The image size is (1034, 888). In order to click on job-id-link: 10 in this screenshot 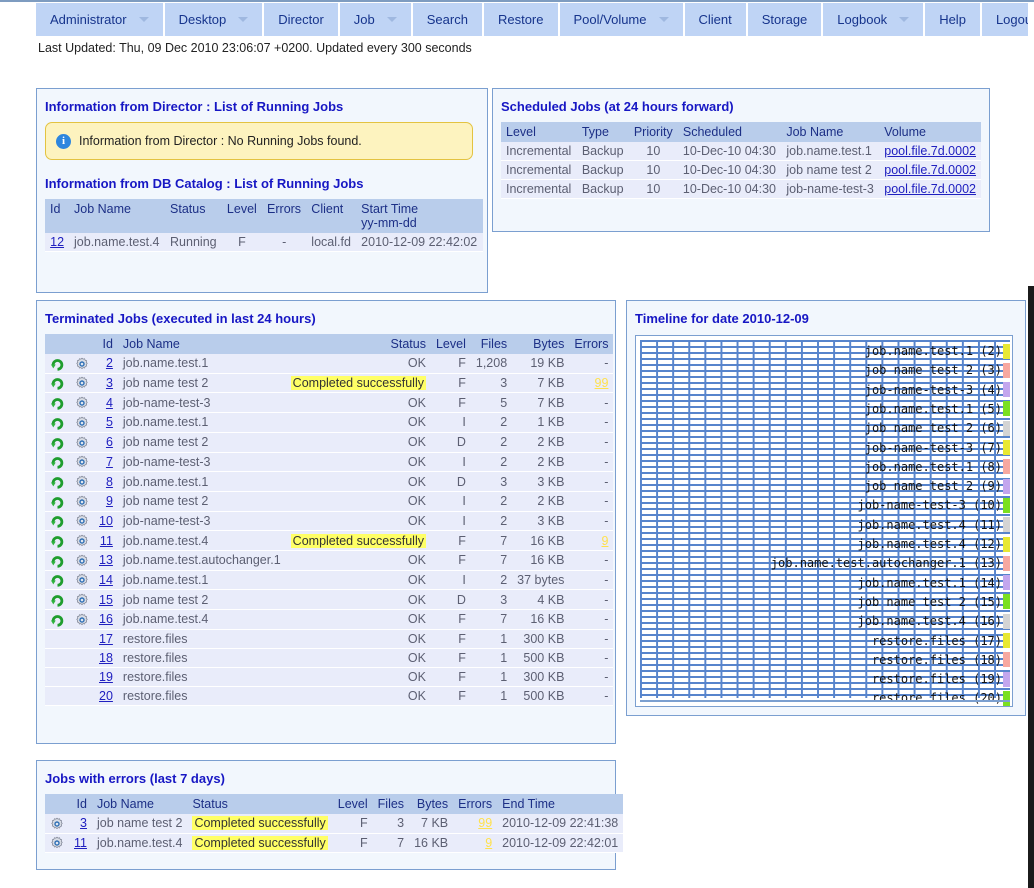, I will do `click(106, 521)`.